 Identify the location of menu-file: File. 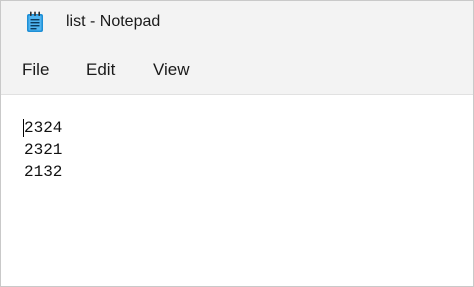
(35, 70).